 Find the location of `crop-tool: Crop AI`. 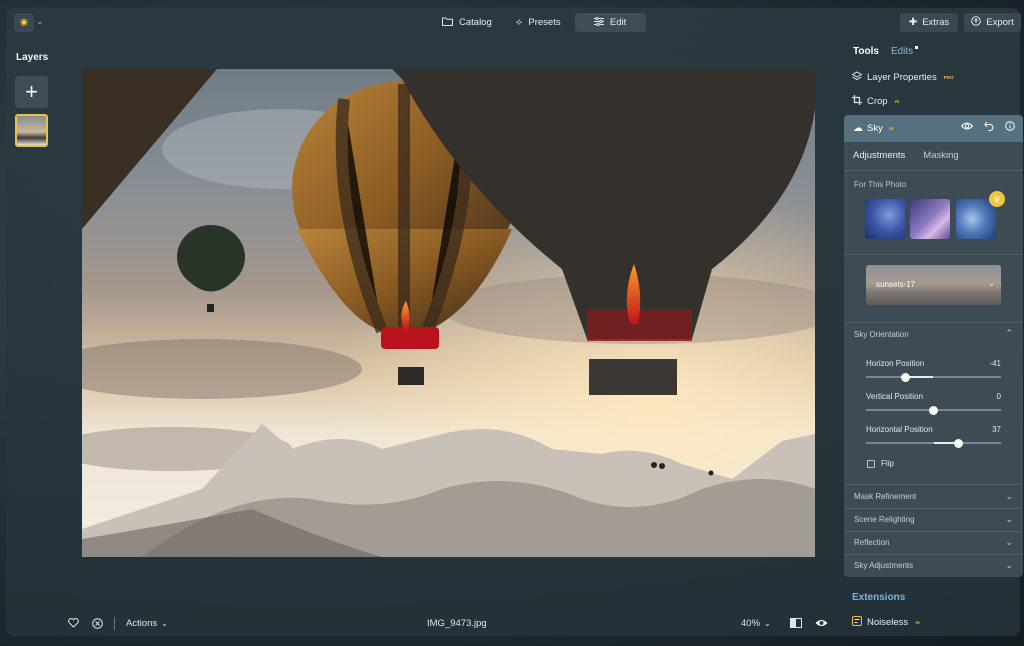

crop-tool: Crop AI is located at coordinates (875, 101).